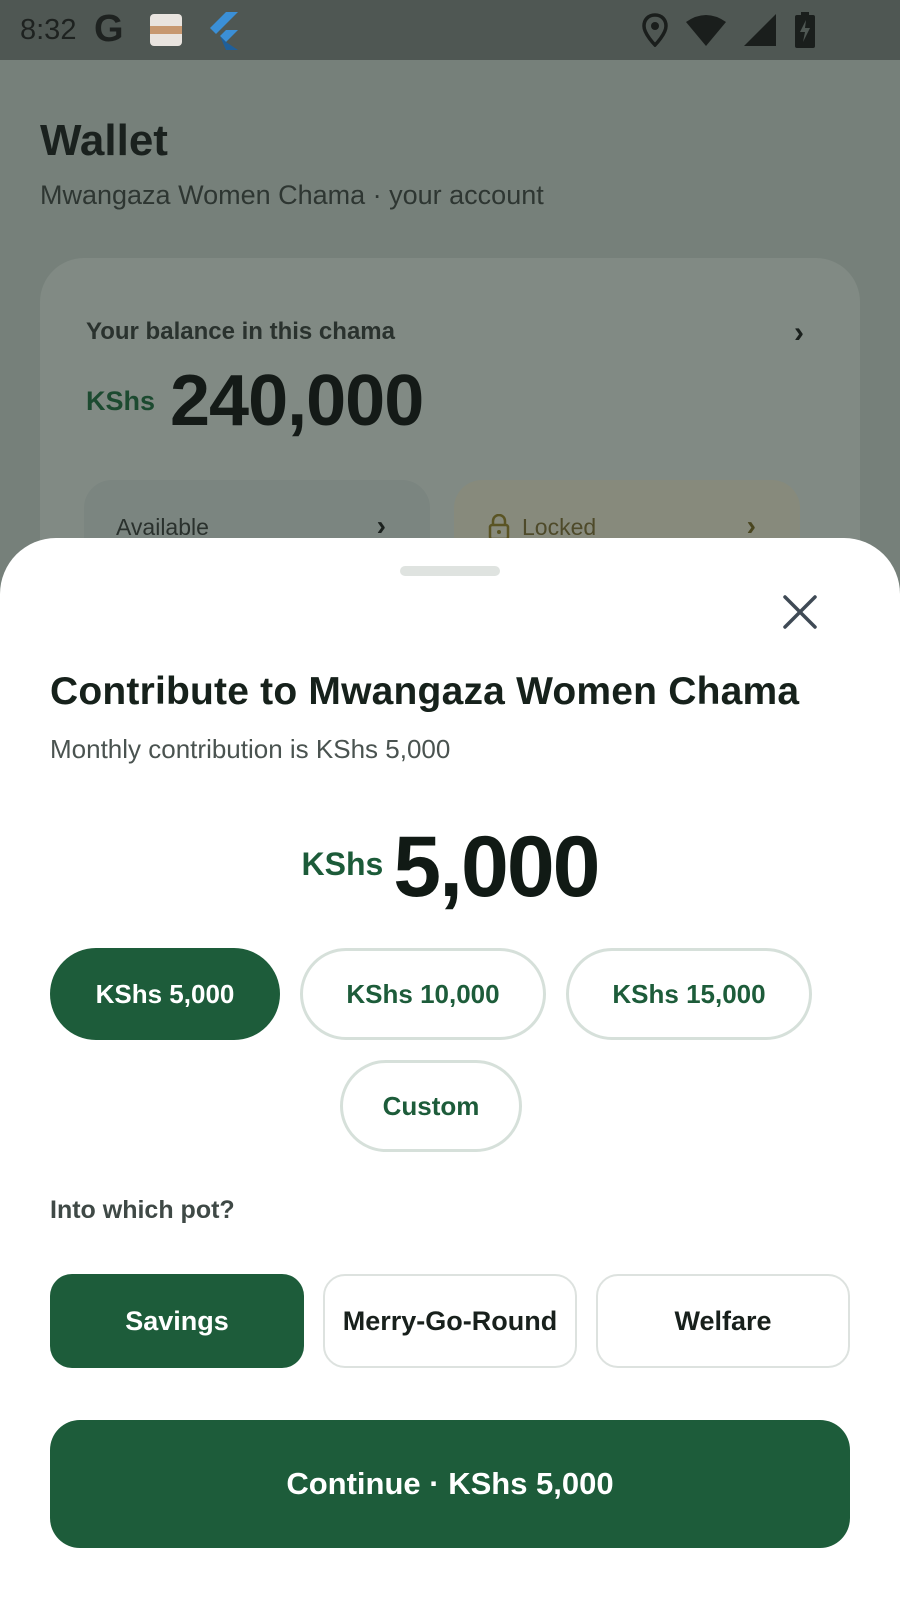  I want to click on close-icon, so click(800, 612).